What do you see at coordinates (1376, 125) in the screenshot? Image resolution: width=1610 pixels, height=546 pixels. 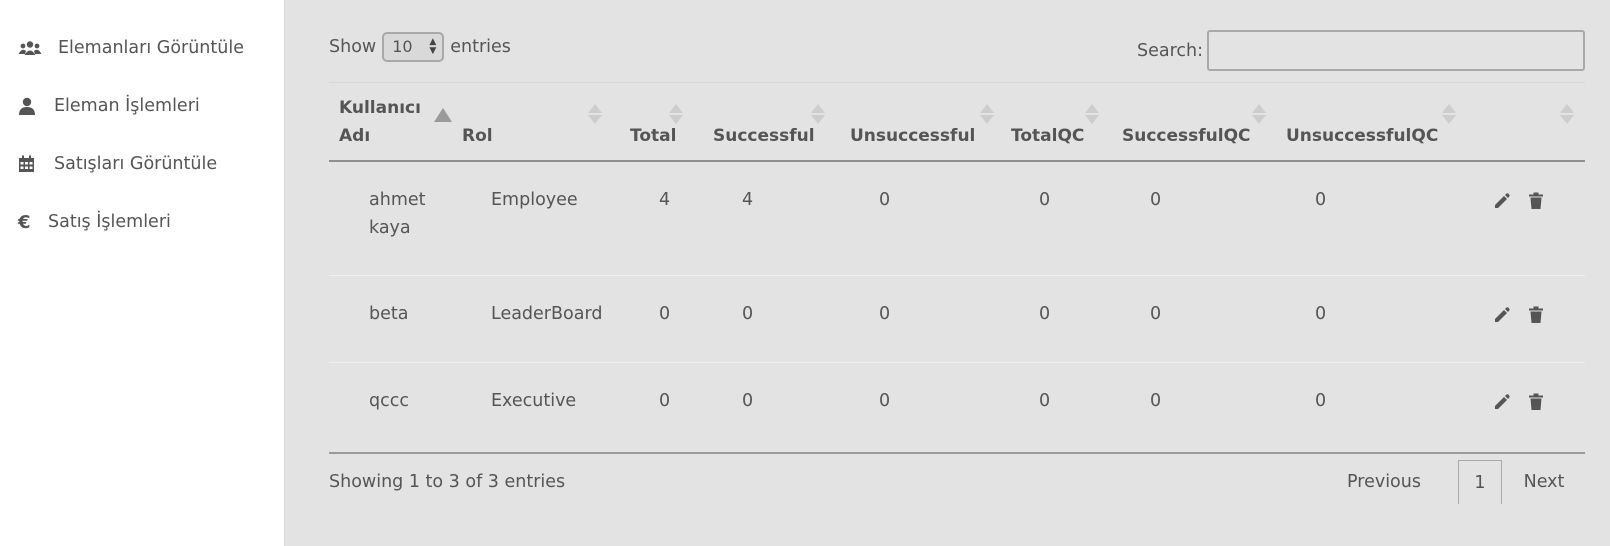 I see `column-header-unsuccessfulqc: UnsuccessfulQC` at bounding box center [1376, 125].